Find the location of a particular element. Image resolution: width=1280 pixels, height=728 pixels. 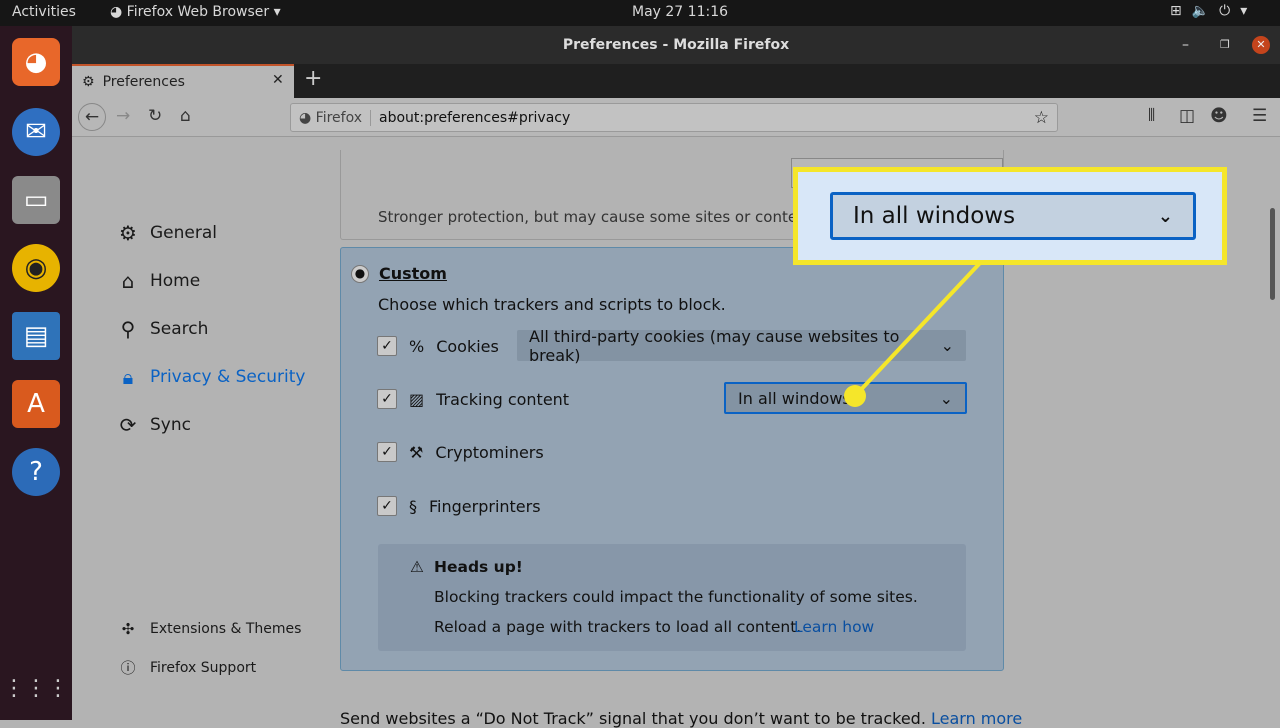

callout-line is located at coordinates (917, 329).